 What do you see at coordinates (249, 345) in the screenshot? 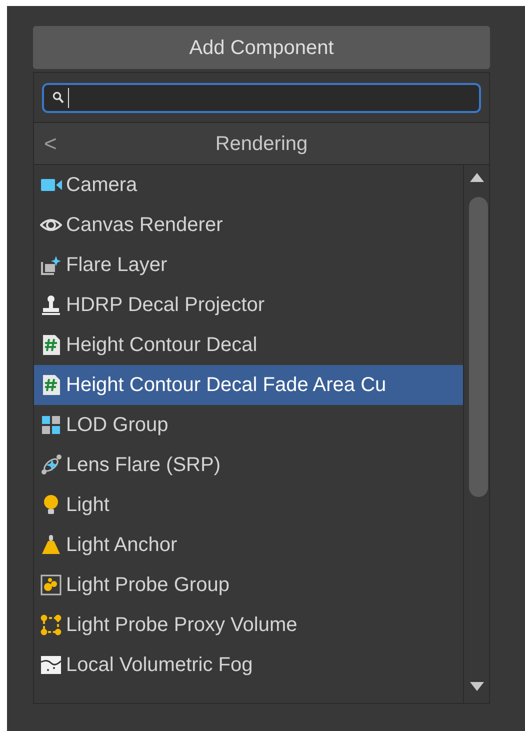
I see `component-item: Height Contour Decal` at bounding box center [249, 345].